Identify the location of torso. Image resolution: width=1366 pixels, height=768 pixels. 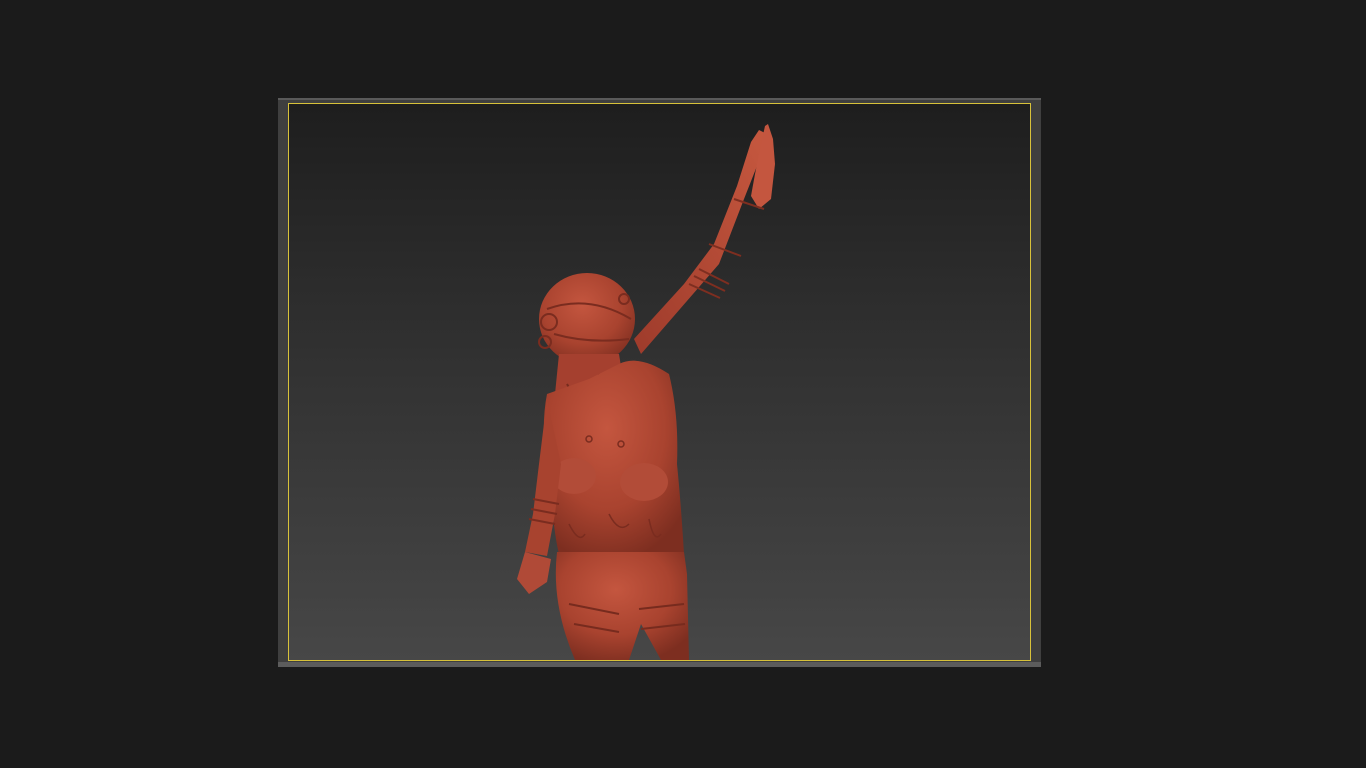
(613, 457).